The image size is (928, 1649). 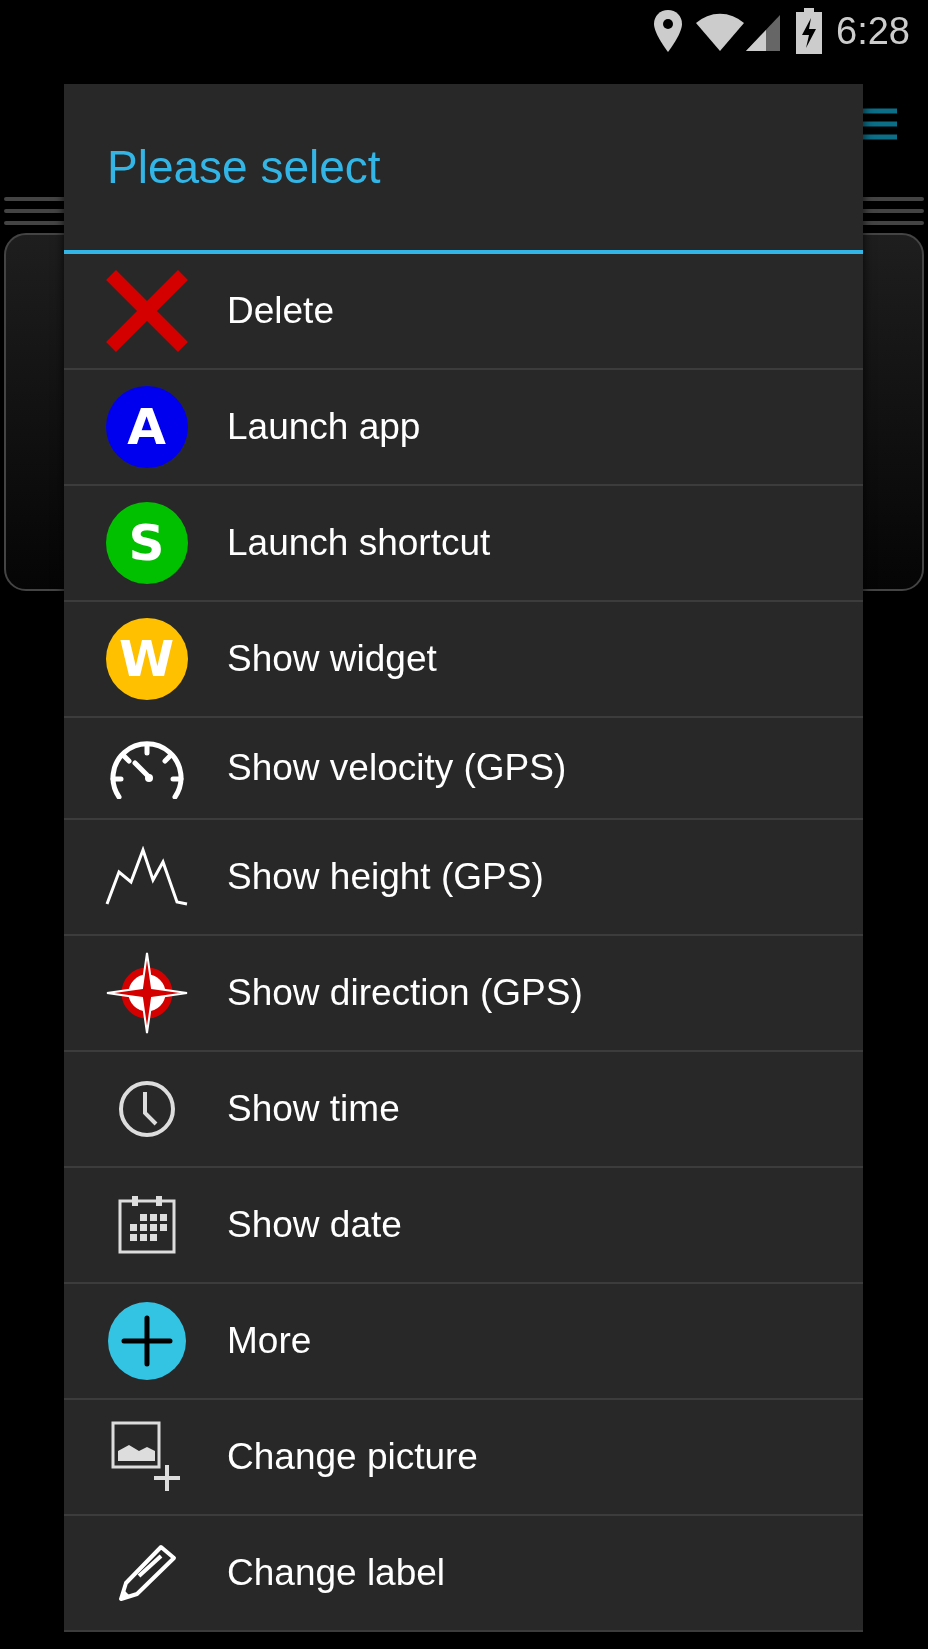 What do you see at coordinates (463, 428) in the screenshot?
I see `menu-item: A Launch app` at bounding box center [463, 428].